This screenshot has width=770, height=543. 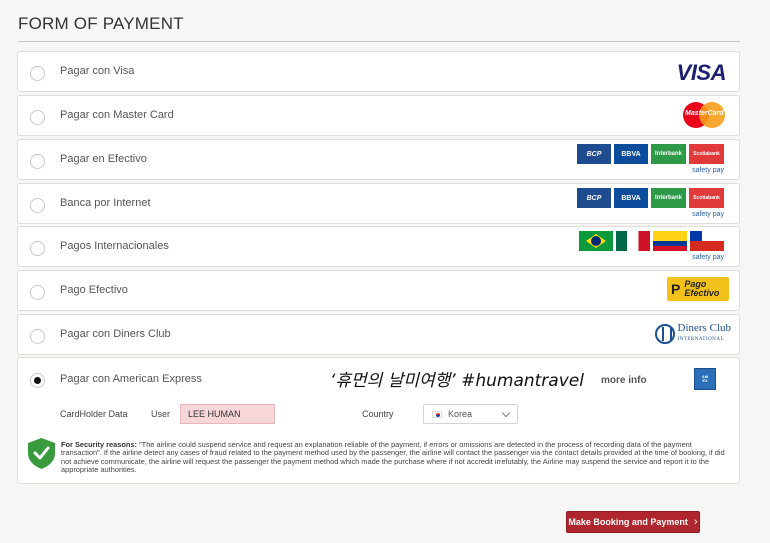 What do you see at coordinates (37, 161) in the screenshot?
I see `radio-efectivo` at bounding box center [37, 161].